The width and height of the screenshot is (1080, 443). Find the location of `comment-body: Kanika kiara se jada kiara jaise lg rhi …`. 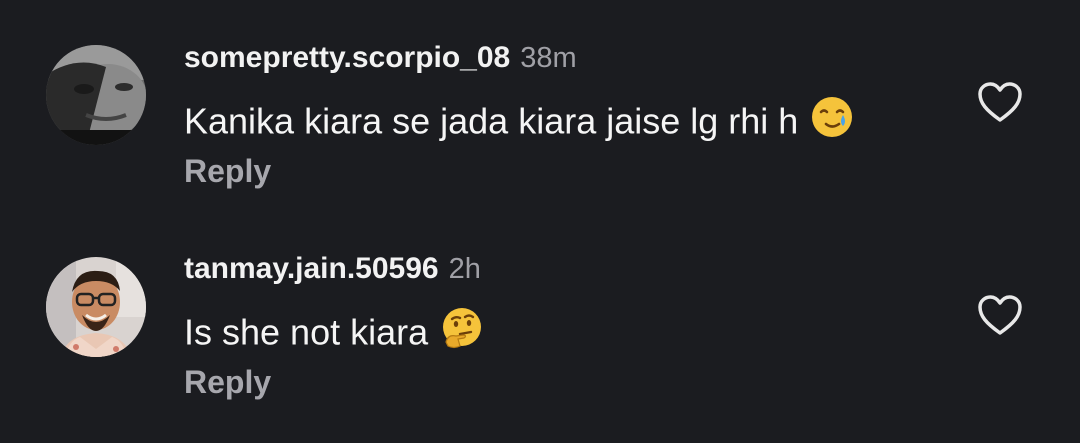

comment-body: Kanika kiara se jada kiara jaise lg rhi … is located at coordinates (491, 121).